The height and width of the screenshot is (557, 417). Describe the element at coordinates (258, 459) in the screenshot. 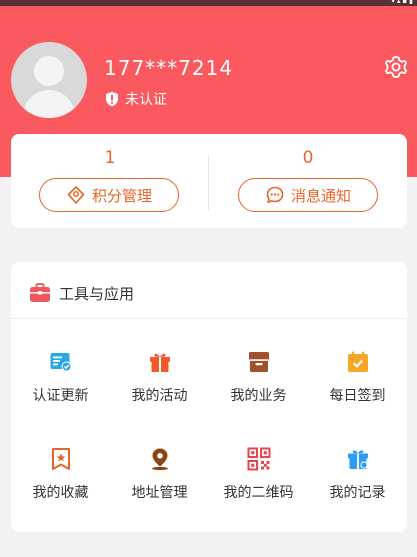

I see `qr-code-icon` at that location.